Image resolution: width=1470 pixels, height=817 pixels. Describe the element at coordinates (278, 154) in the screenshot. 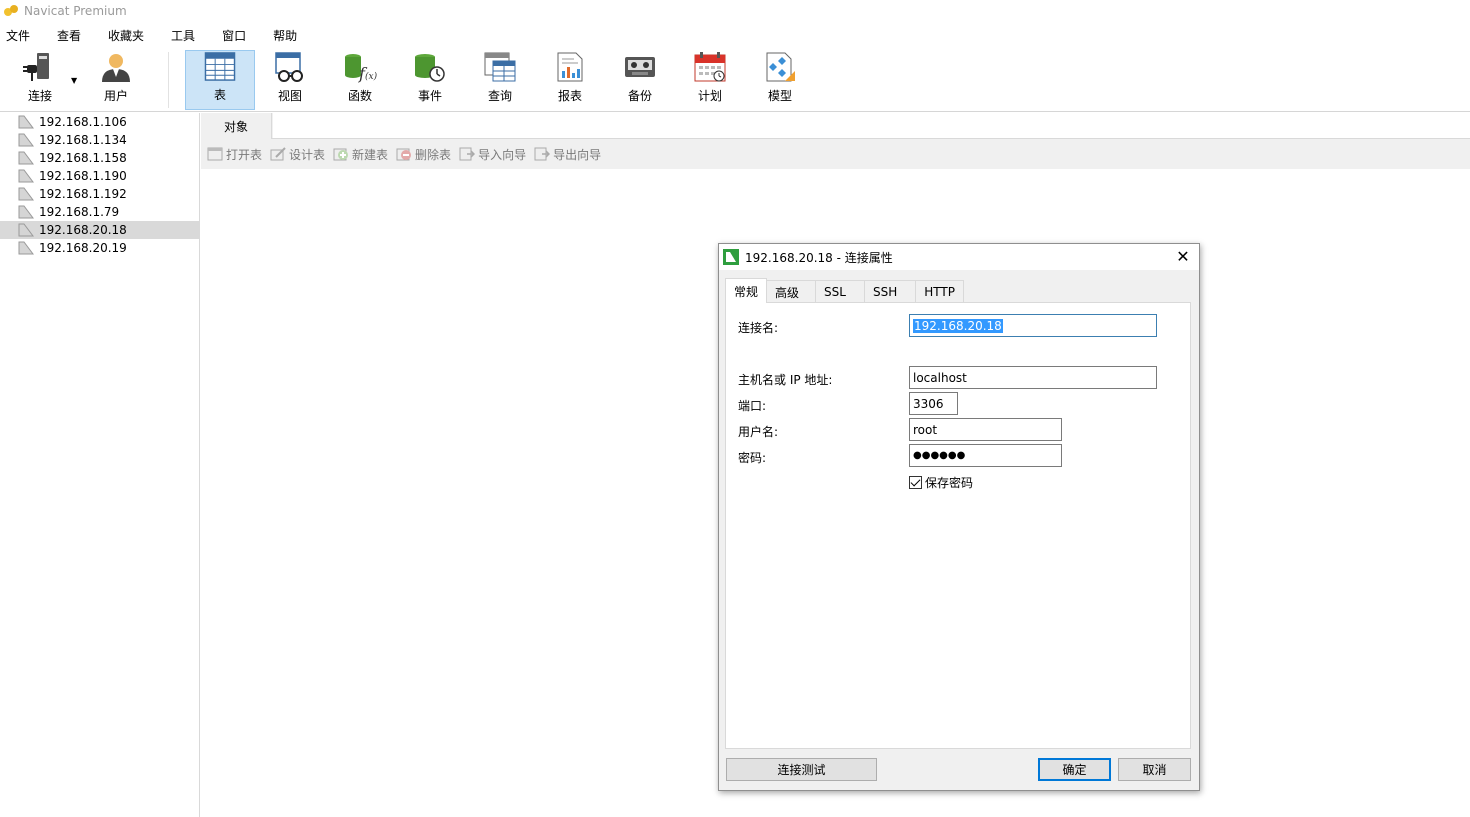

I see `design-table-icon` at that location.